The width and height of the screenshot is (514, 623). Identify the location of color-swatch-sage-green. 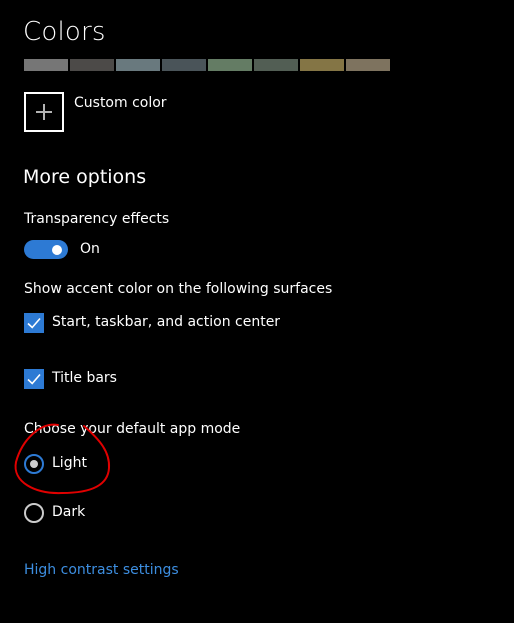
(230, 65).